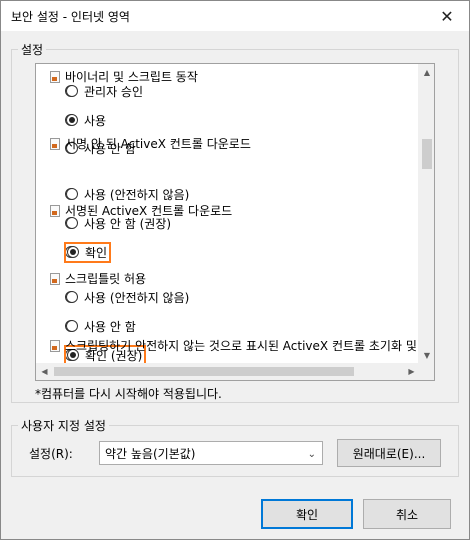 Image resolution: width=470 pixels, height=540 pixels. Describe the element at coordinates (427, 154) in the screenshot. I see `vertical-scroll-thumb` at that location.